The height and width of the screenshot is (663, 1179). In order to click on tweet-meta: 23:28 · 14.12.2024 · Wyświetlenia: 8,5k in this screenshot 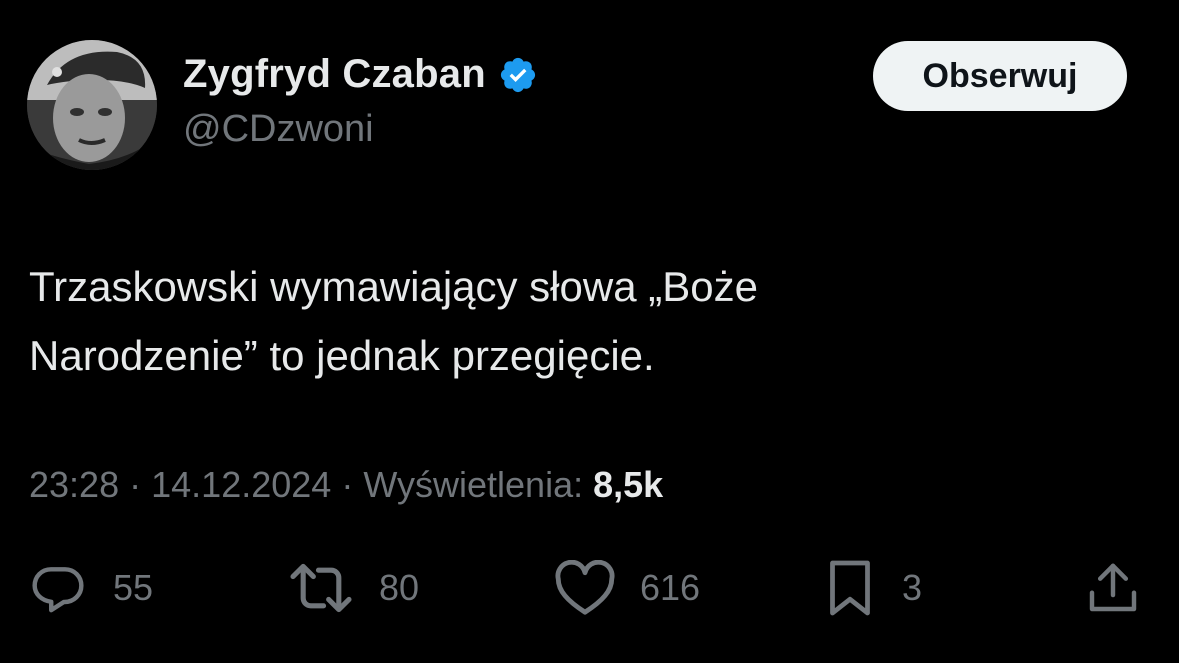, I will do `click(346, 485)`.